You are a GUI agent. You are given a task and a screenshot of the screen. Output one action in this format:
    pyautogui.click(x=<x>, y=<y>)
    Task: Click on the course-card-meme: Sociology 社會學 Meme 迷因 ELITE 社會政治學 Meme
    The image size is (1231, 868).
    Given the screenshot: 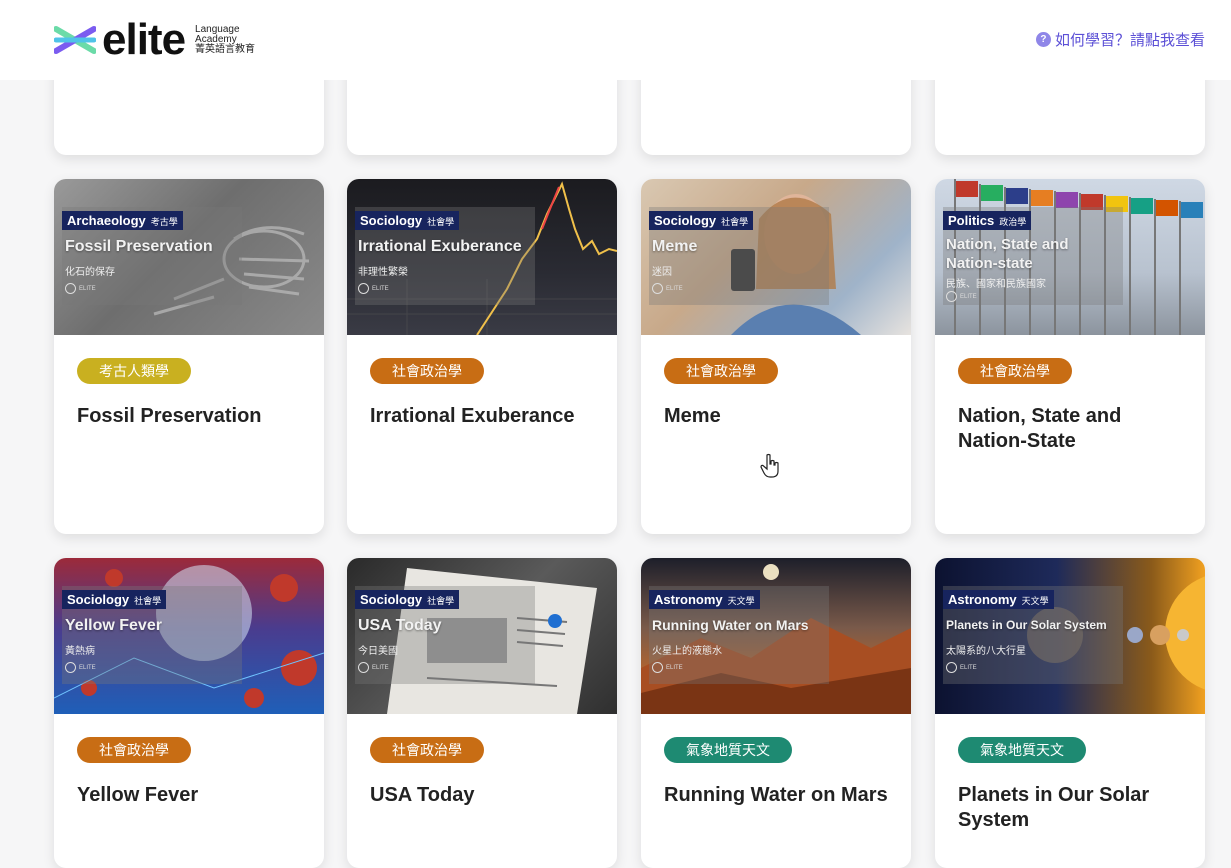 What is the action you would take?
    pyautogui.click(x=776, y=356)
    